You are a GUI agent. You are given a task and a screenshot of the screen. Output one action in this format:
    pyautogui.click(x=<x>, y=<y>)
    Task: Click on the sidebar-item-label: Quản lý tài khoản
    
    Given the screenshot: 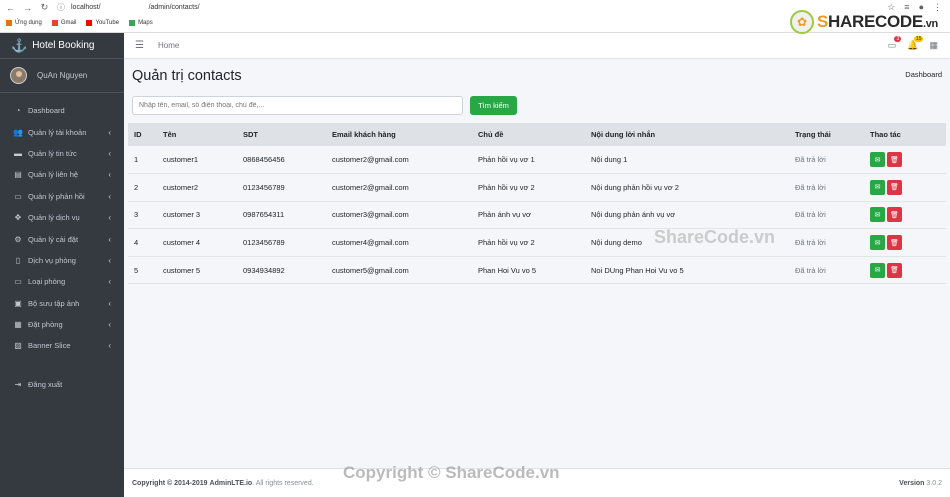 What is the action you would take?
    pyautogui.click(x=57, y=132)
    